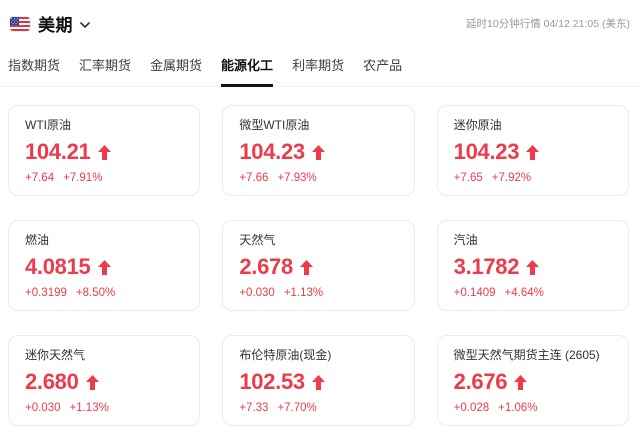  Describe the element at coordinates (480, 381) in the screenshot. I see `last-price: 2.676` at that location.